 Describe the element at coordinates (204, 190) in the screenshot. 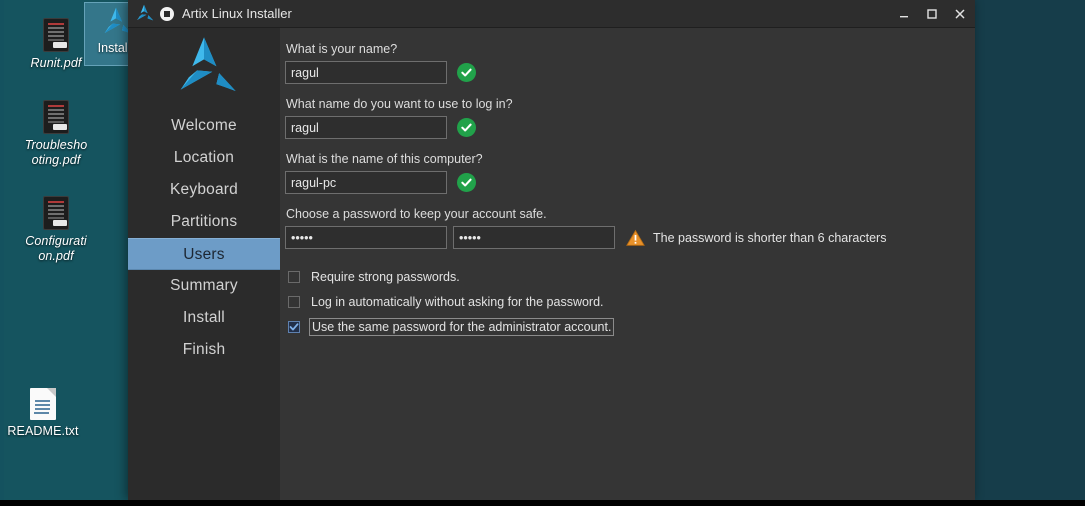

I see `sidebar-item-keyboard: Keyboard` at that location.